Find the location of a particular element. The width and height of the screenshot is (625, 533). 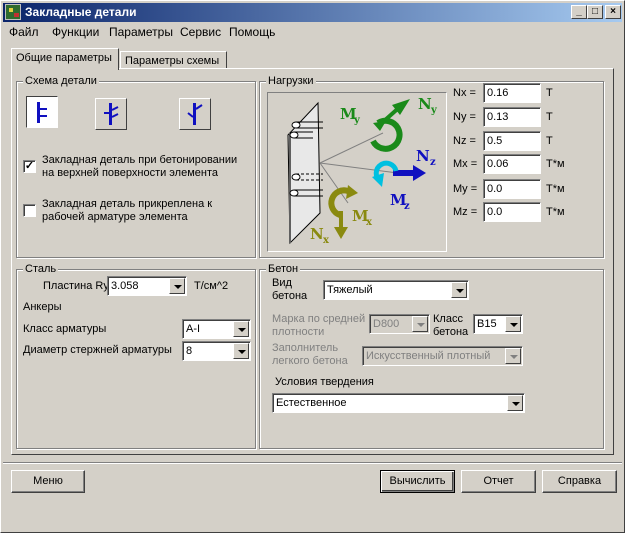

menu-file: Файл is located at coordinates (24, 32).